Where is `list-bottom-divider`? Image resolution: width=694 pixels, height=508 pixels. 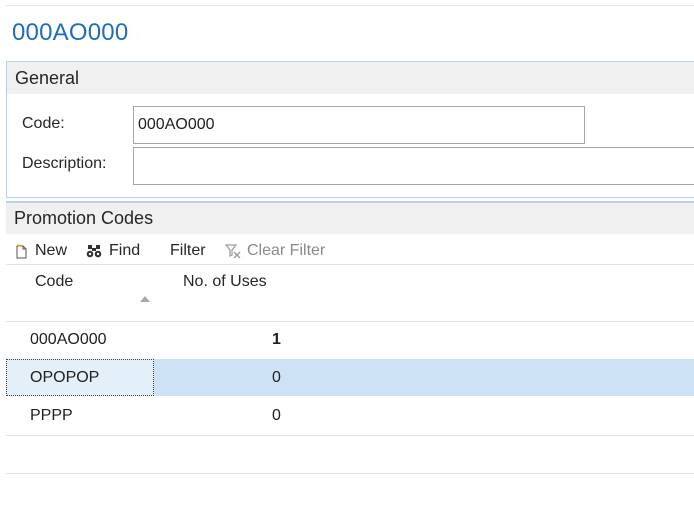 list-bottom-divider is located at coordinates (350, 473).